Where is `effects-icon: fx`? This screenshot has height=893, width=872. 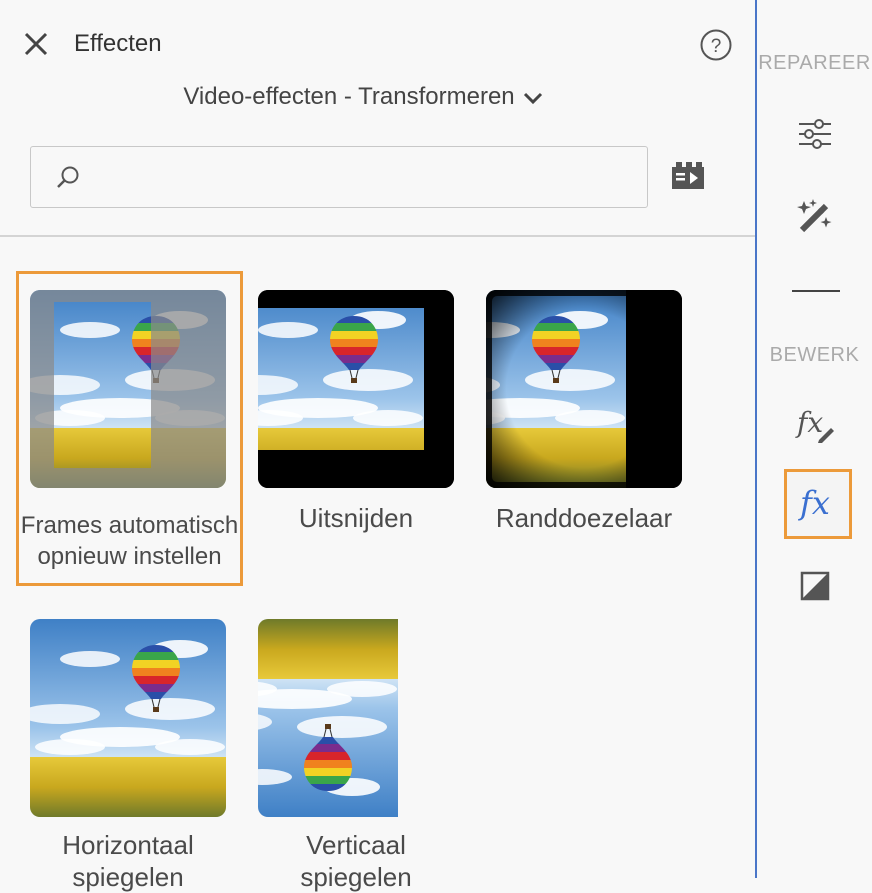
effects-icon: fx is located at coordinates (814, 503).